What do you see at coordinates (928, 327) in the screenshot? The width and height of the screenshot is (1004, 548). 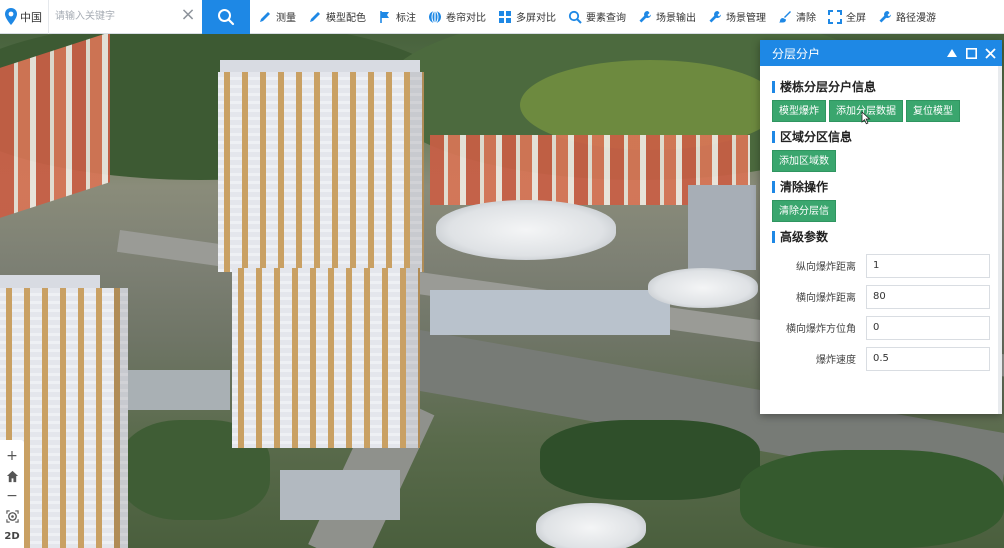 I see `horizontal-explode-azimuth-input` at bounding box center [928, 327].